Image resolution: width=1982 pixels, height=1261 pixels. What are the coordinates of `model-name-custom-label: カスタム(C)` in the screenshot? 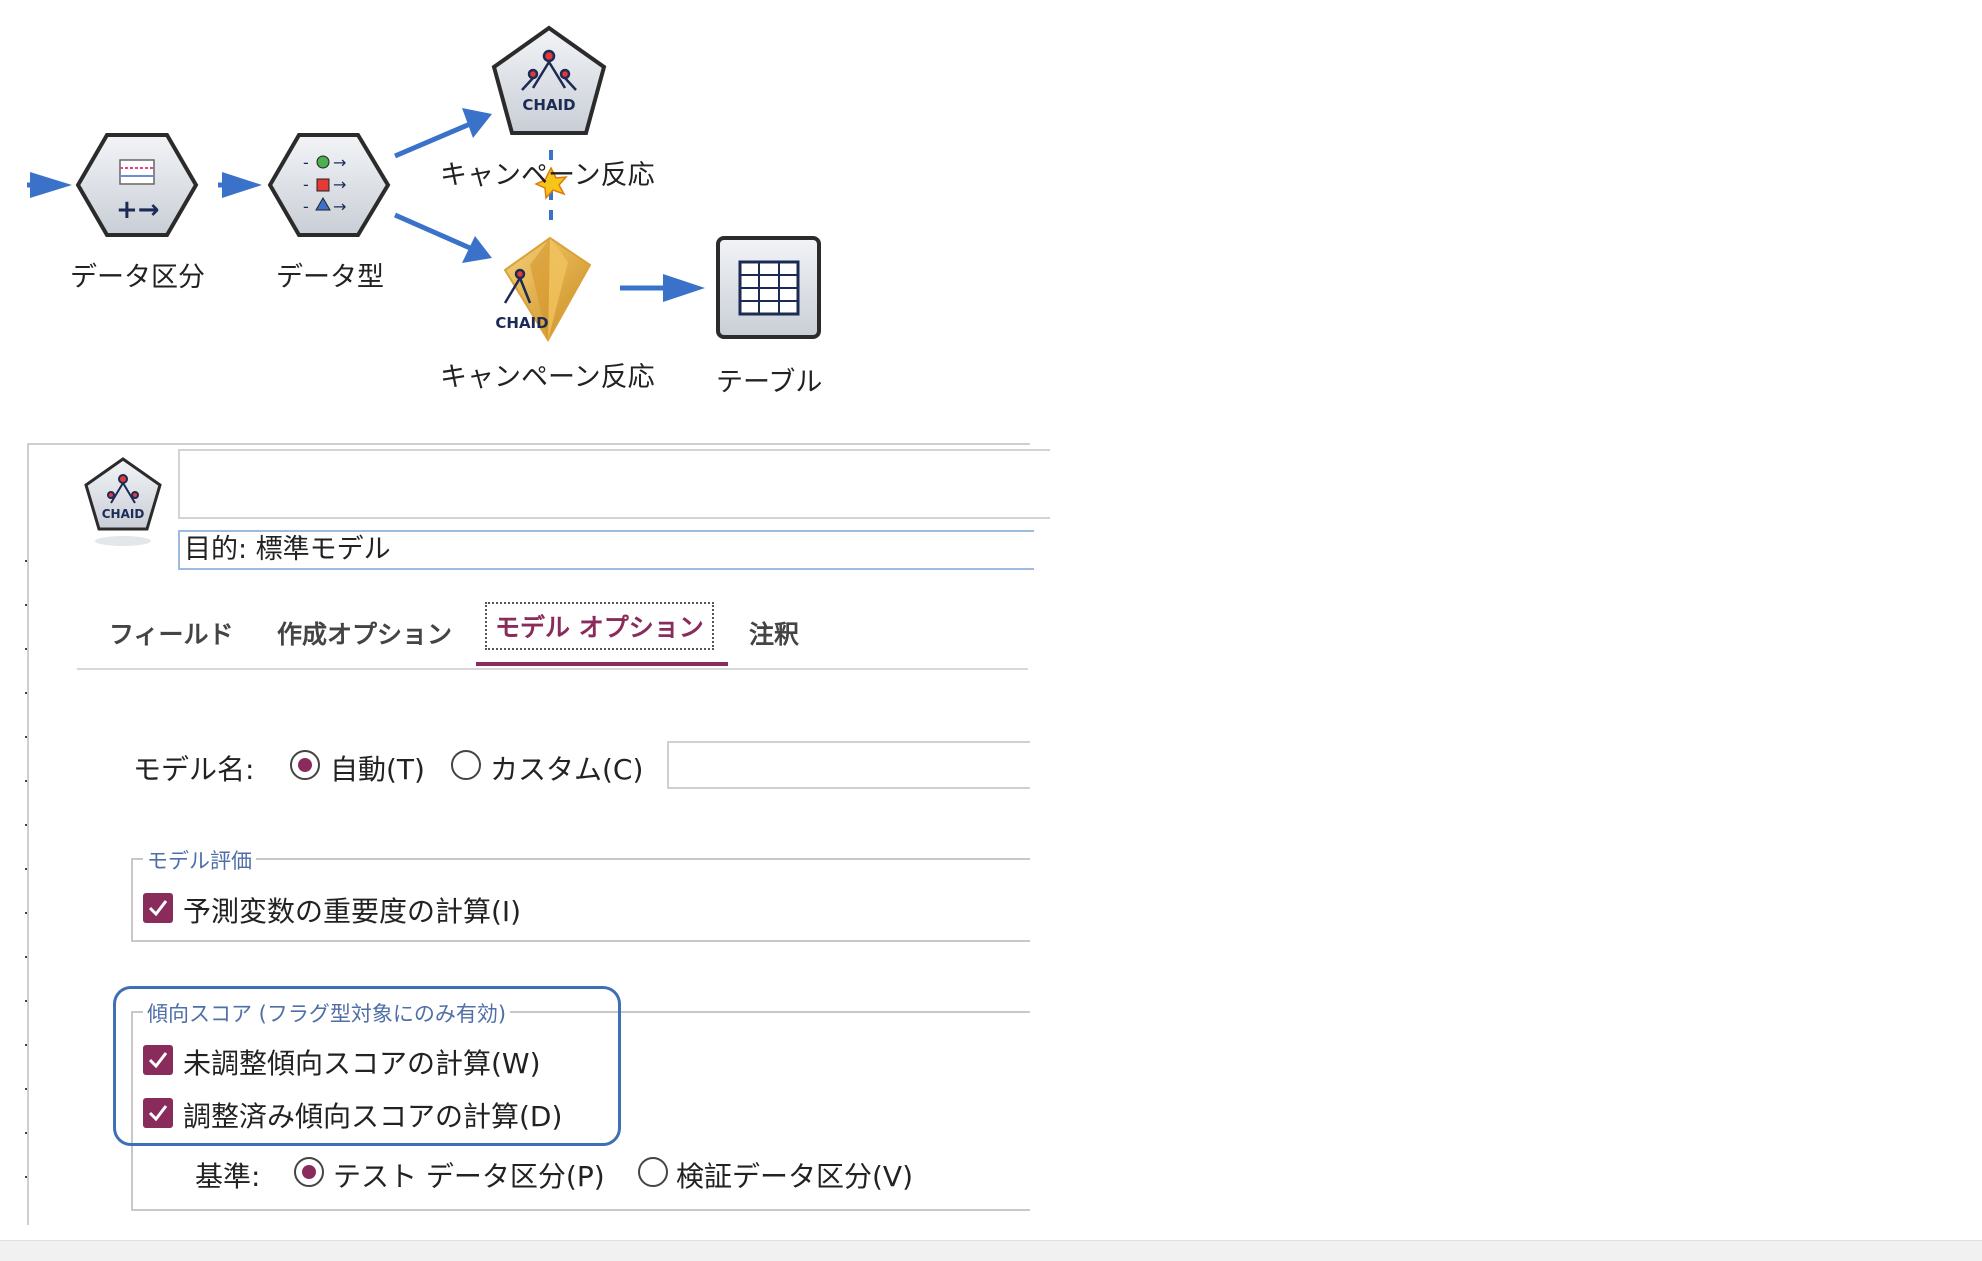 It's located at (566, 768).